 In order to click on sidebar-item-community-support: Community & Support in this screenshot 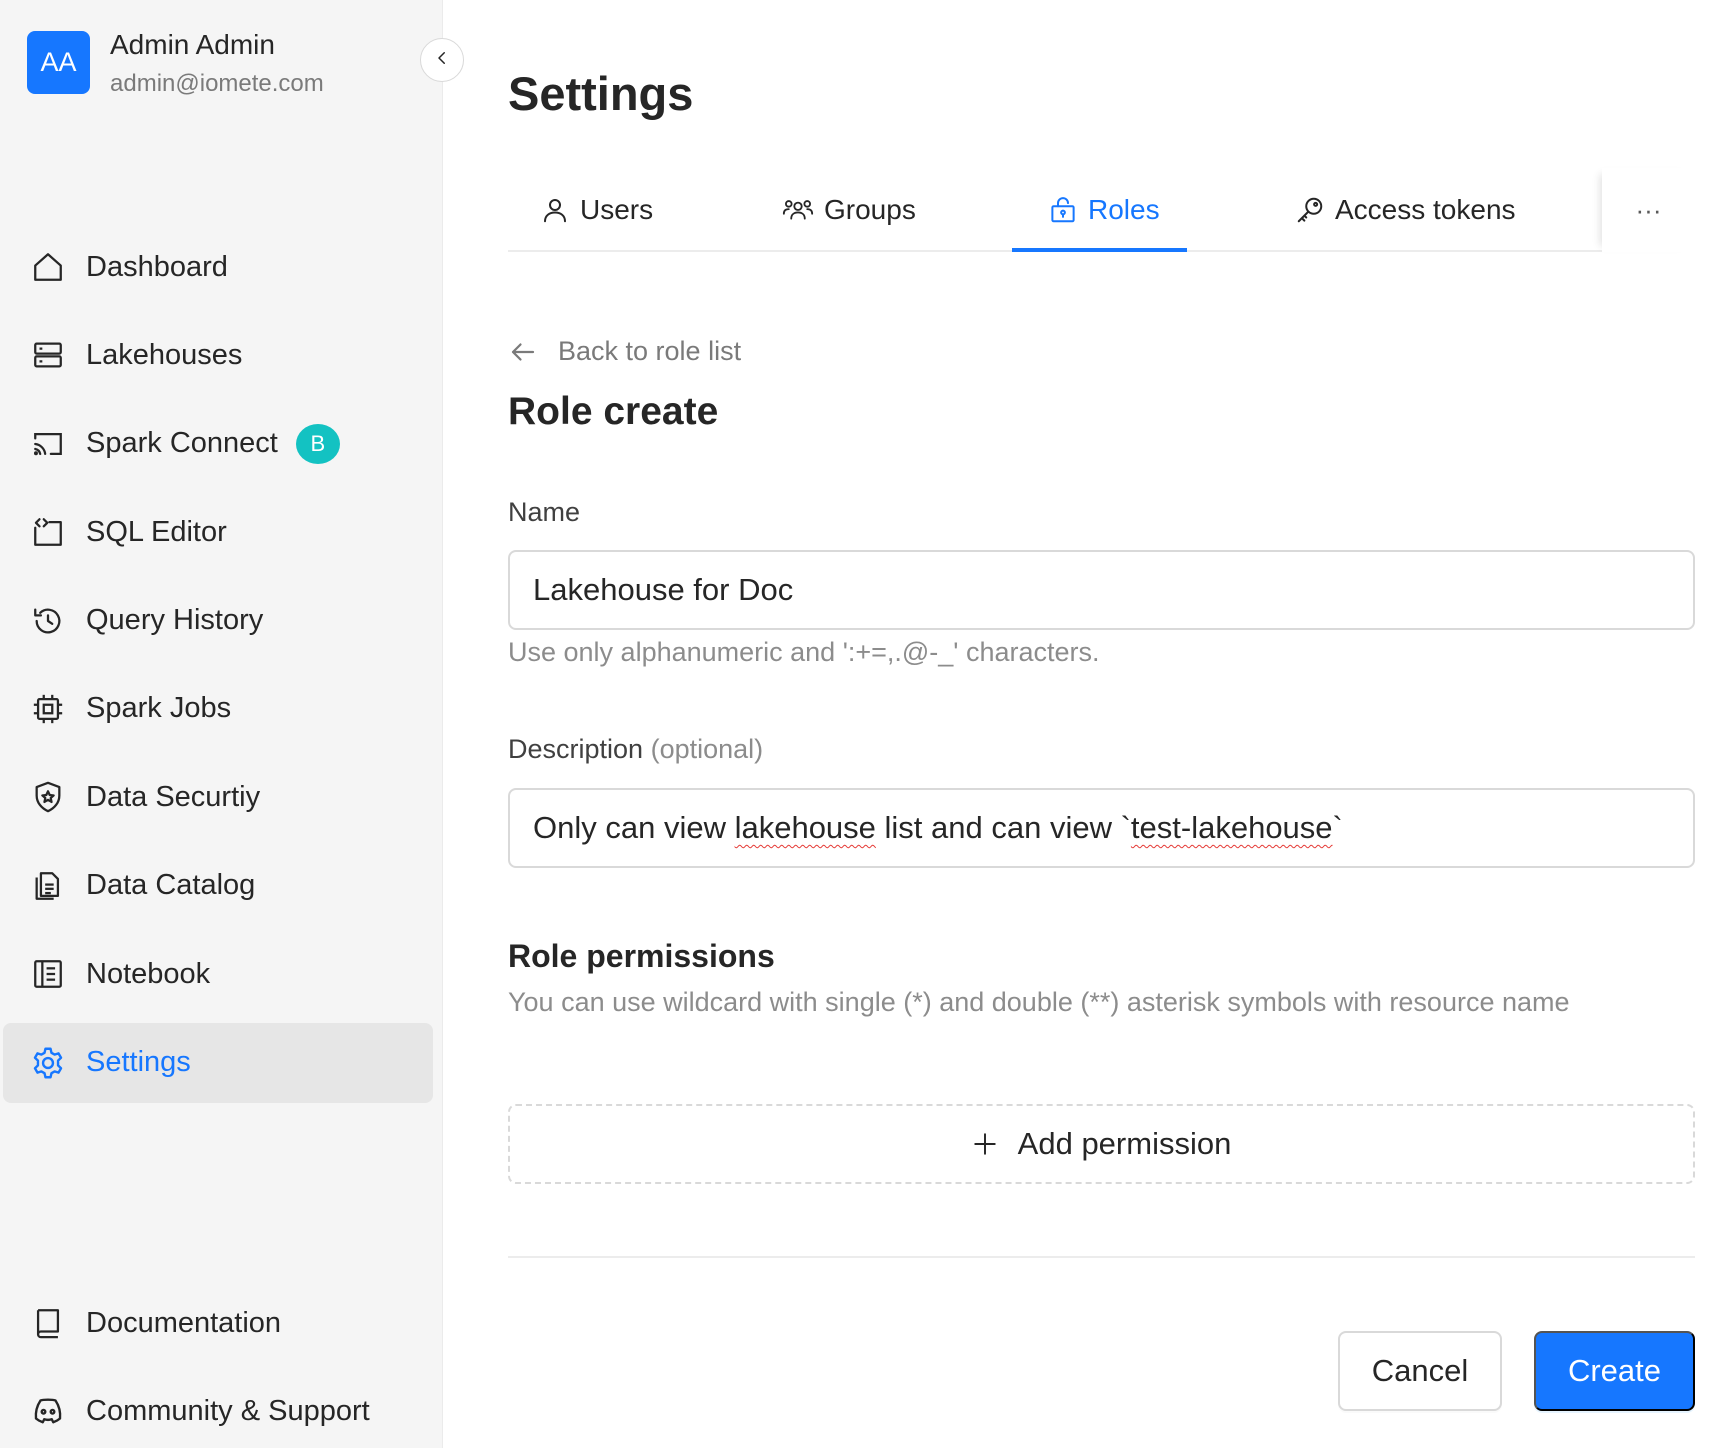, I will do `click(218, 1409)`.